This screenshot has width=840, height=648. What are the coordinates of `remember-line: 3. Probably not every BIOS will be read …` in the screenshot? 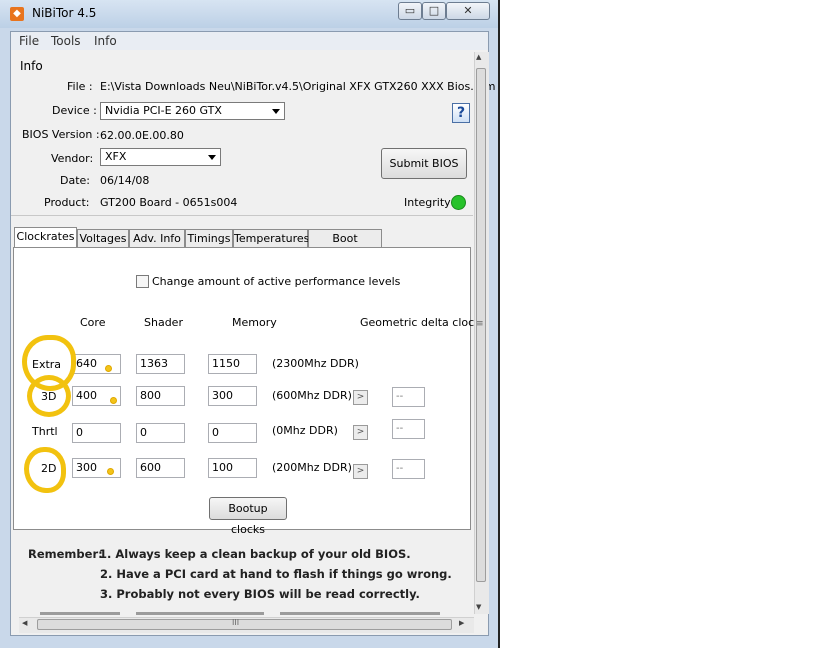 It's located at (260, 594).